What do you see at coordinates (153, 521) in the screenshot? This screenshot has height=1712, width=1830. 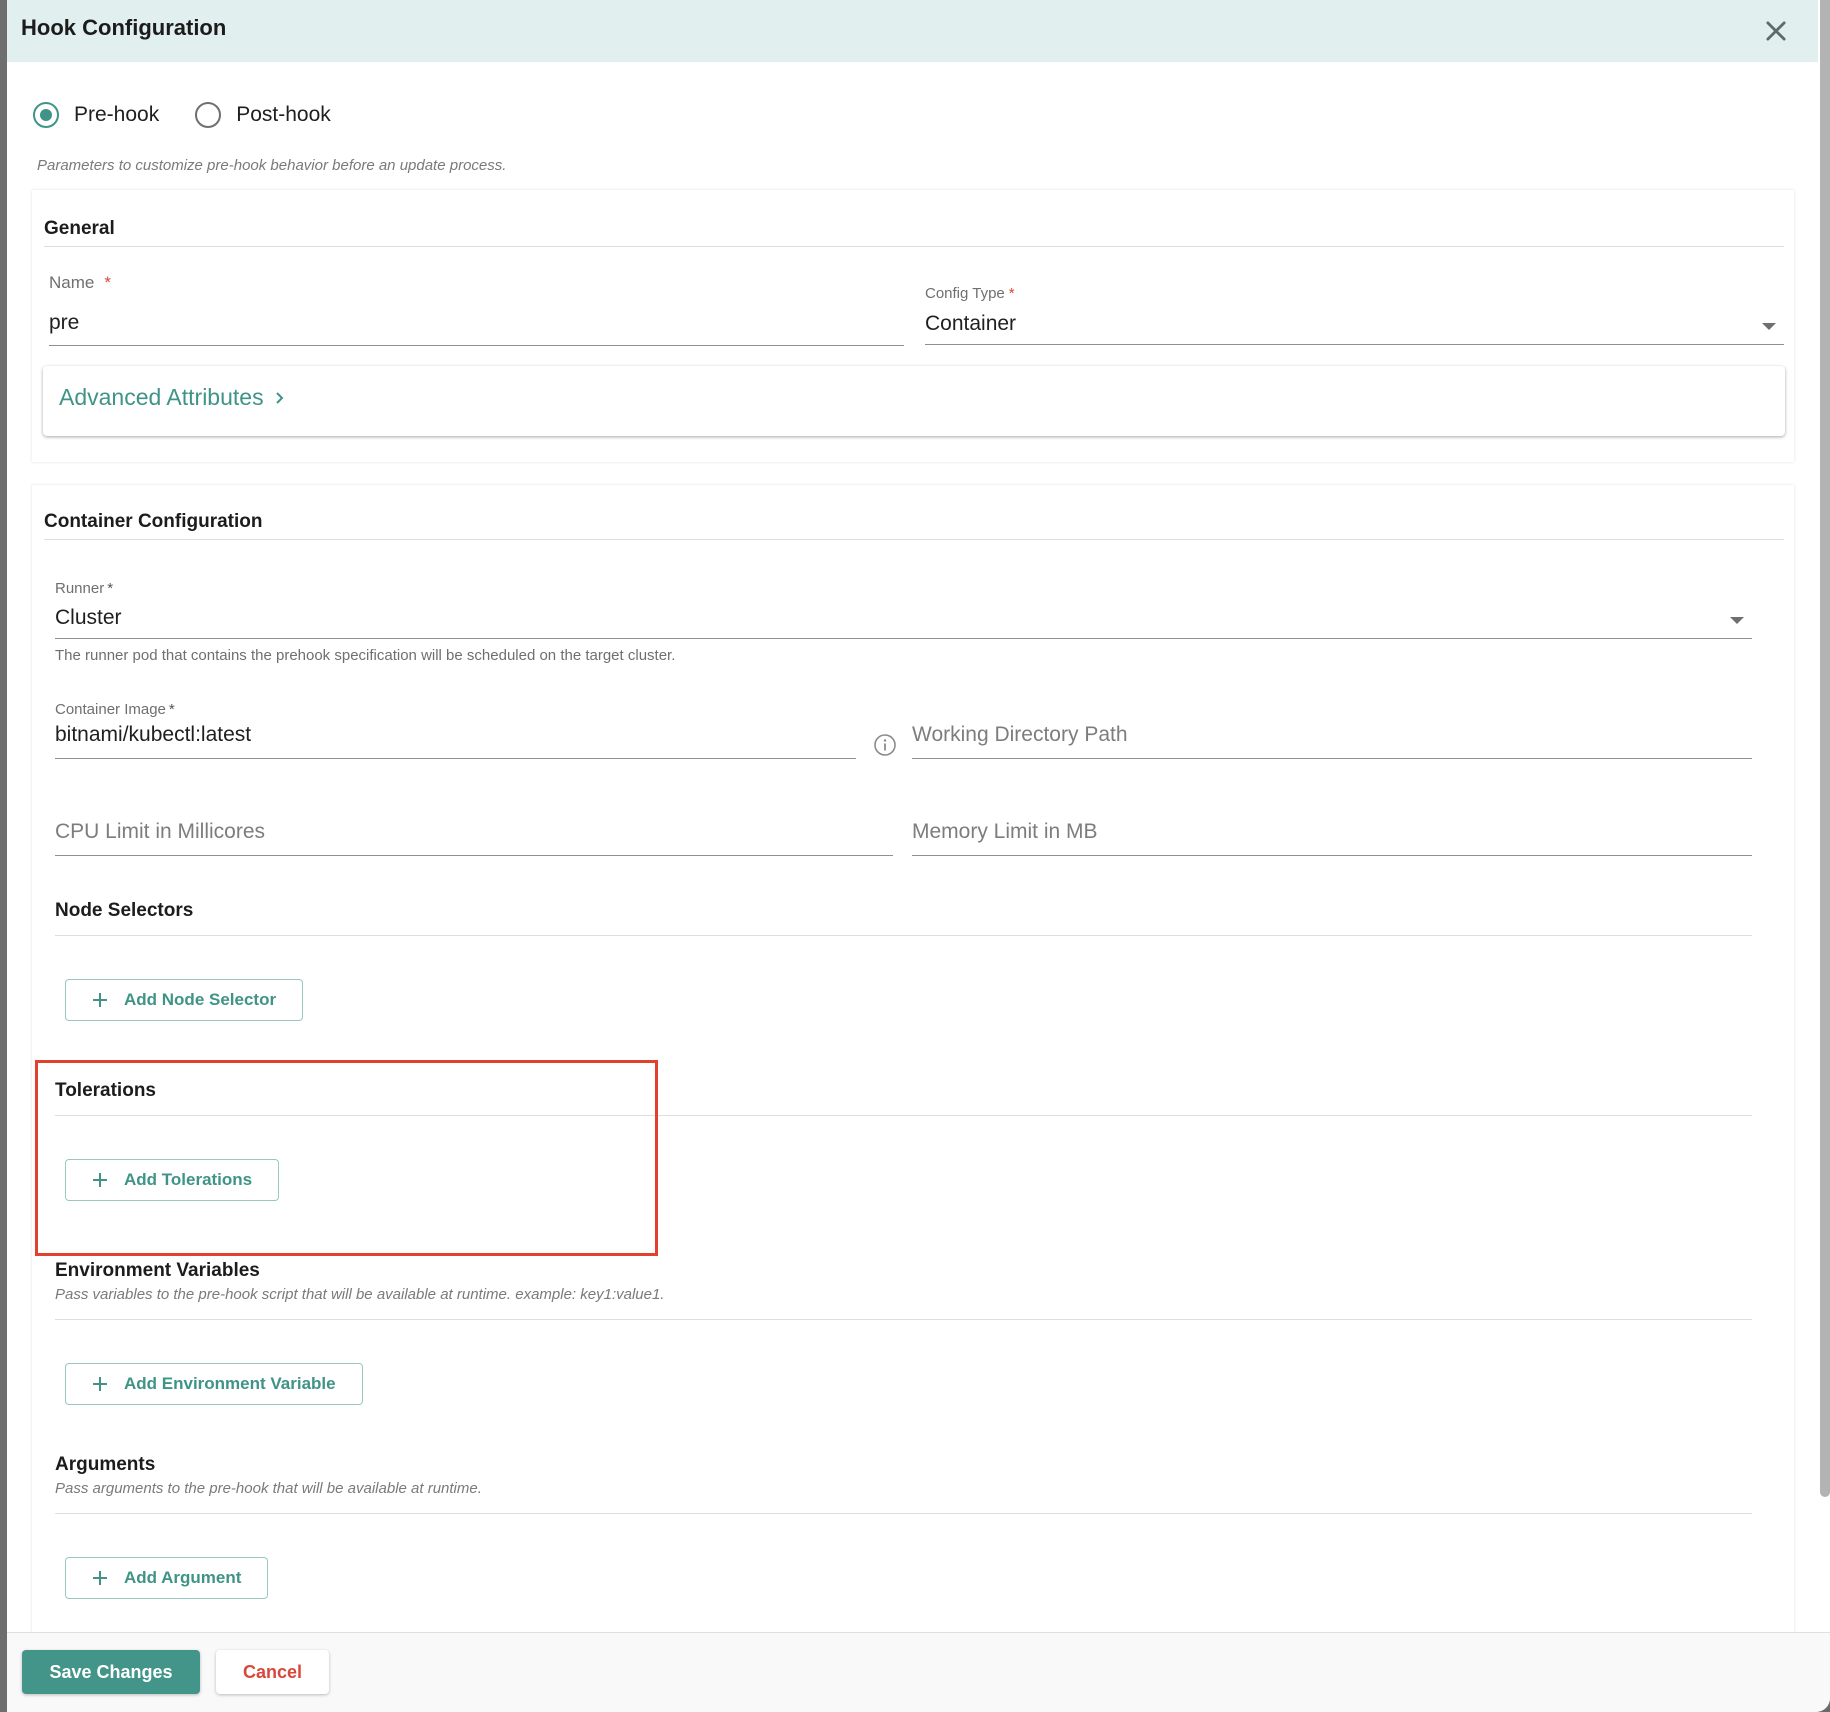 I see `section-title-container-configuration: Container Configuration` at bounding box center [153, 521].